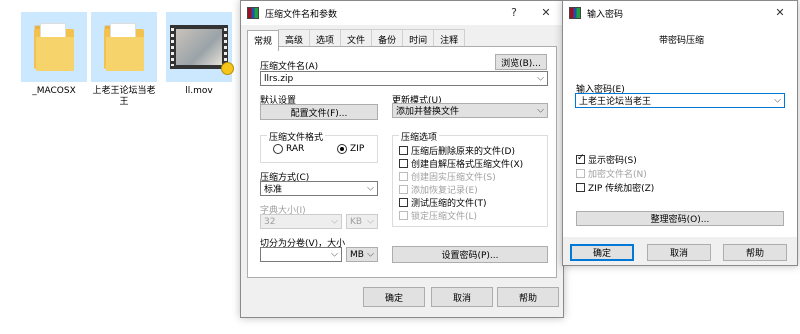 Image resolution: width=800 pixels, height=334 pixels. Describe the element at coordinates (449, 204) in the screenshot. I see `checkbox-label: 测试压缩的文件(T)` at that location.